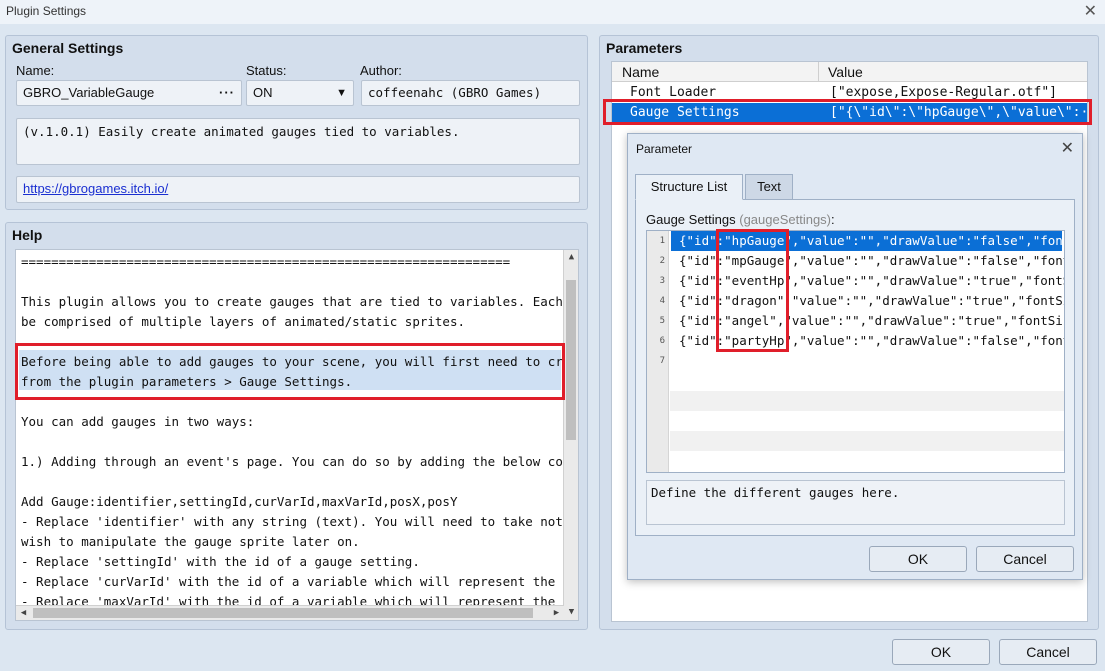 This screenshot has width=1105, height=671. I want to click on param-name: Font Loader, so click(673, 92).